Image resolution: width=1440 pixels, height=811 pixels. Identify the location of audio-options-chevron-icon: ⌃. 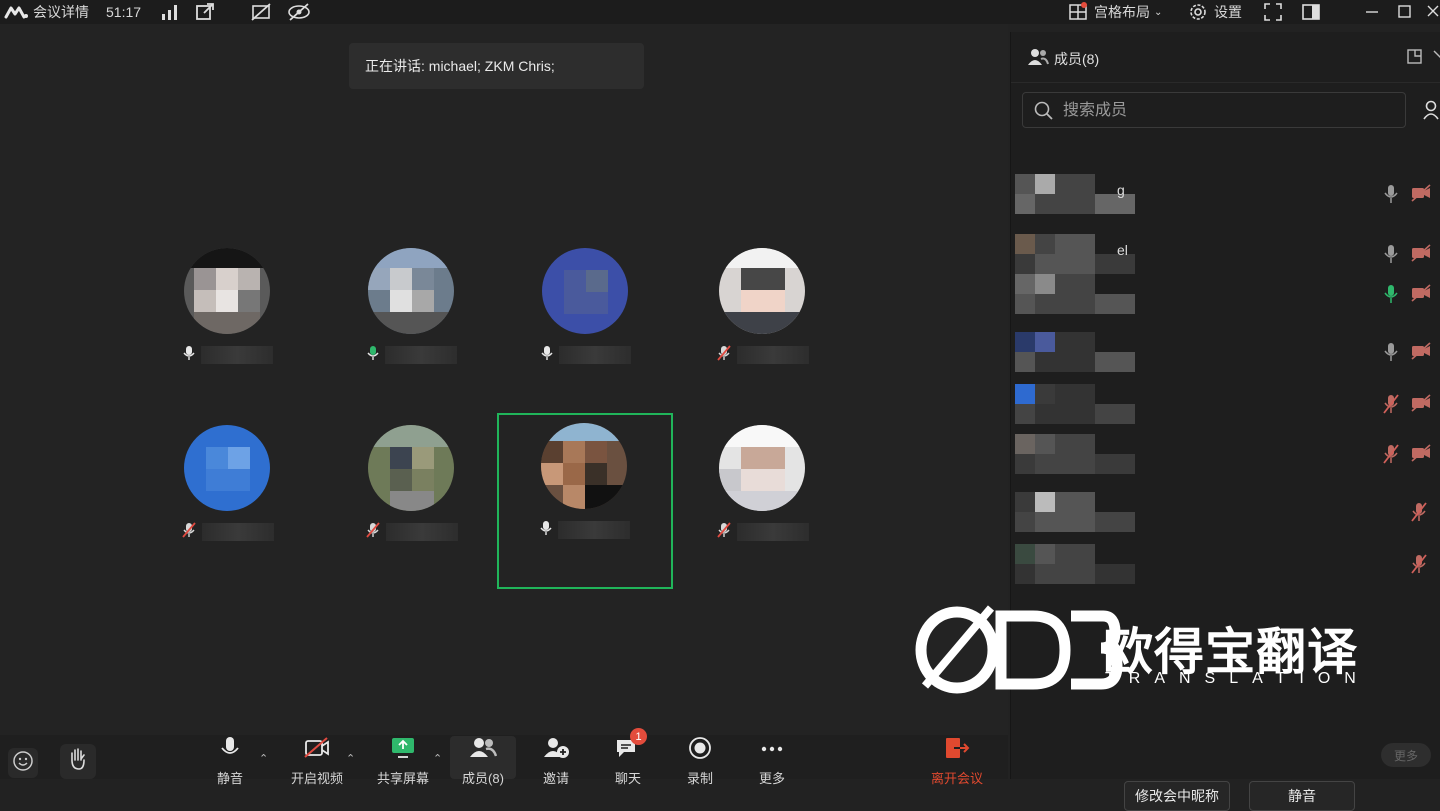
(263, 758).